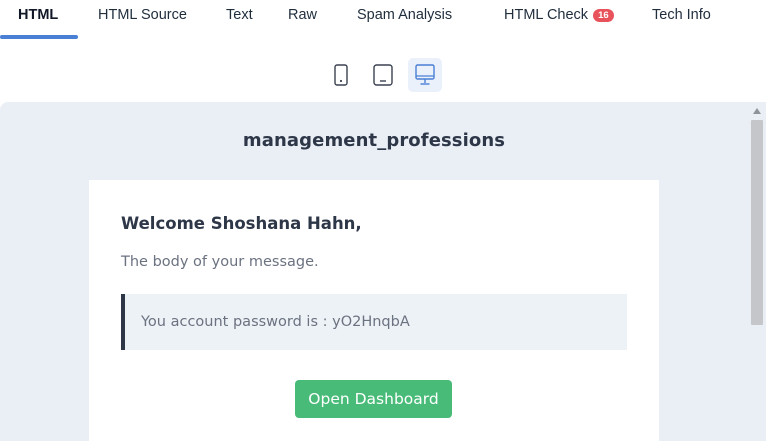 The height and width of the screenshot is (441, 766). I want to click on tab-text: Text, so click(240, 20).